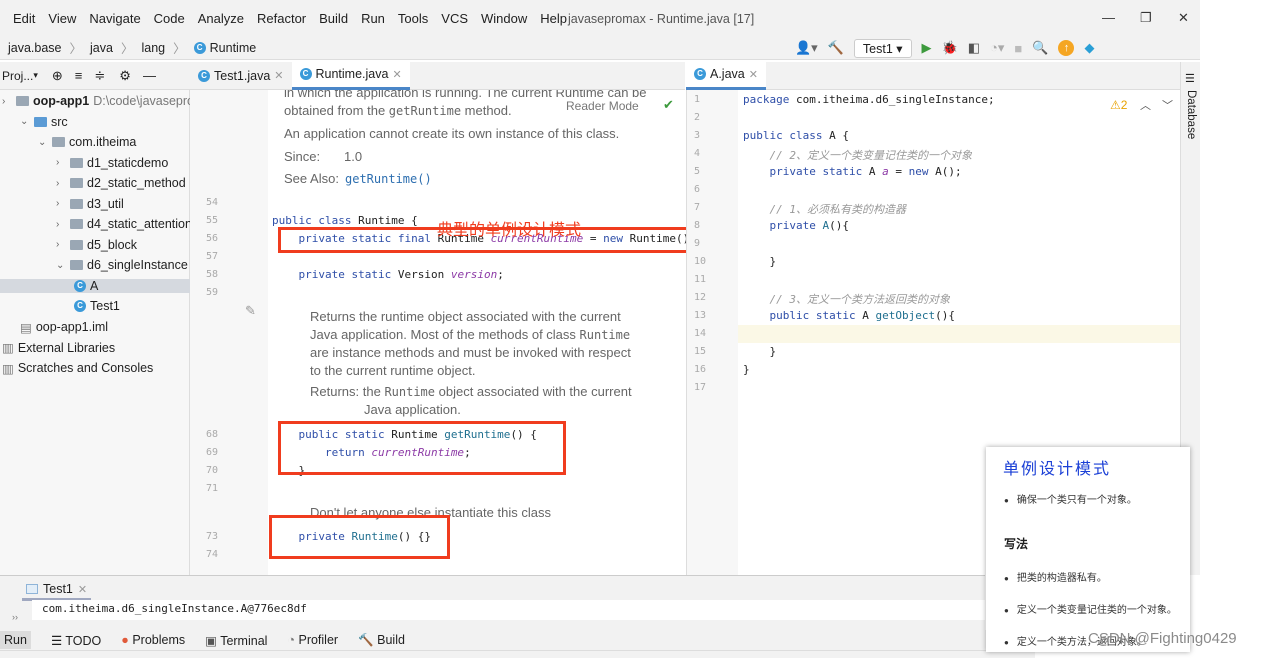  What do you see at coordinates (221, 18) in the screenshot?
I see `menu-analyze: Analyze` at bounding box center [221, 18].